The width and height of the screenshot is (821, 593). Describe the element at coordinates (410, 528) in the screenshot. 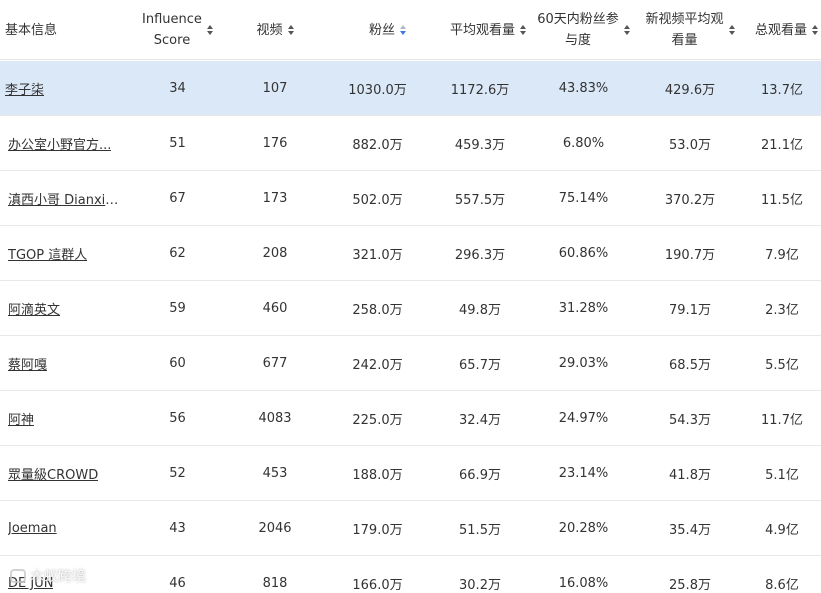

I see `table-row: Joeman 43 2046 179.0万 51.5万 20.28% 35.4万 4.9亿` at that location.